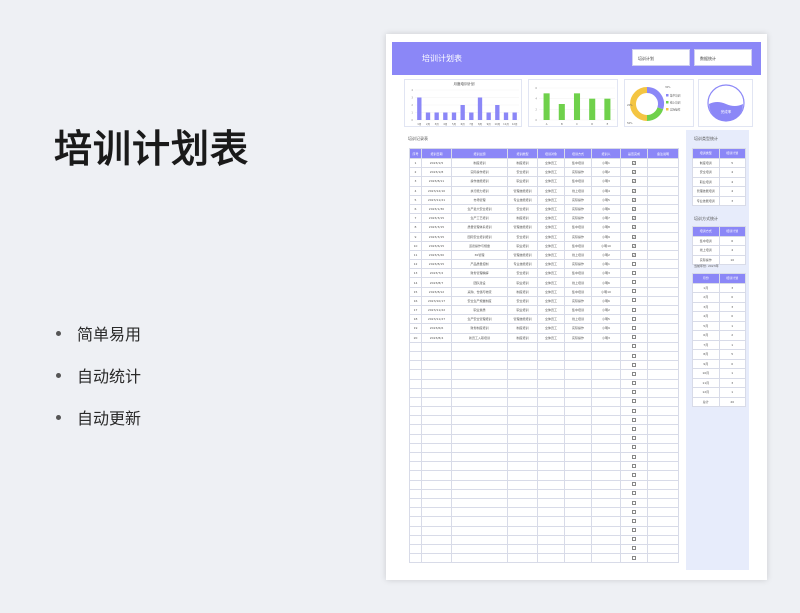 This screenshot has height=613, width=800. What do you see at coordinates (706, 363) in the screenshot?
I see `side-cell: 9月` at bounding box center [706, 363].